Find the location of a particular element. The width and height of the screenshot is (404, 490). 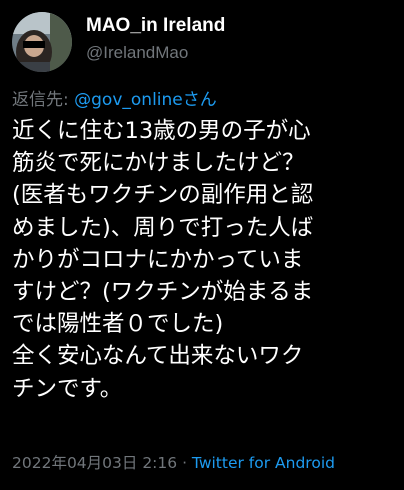

avatar-image is located at coordinates (42, 42).